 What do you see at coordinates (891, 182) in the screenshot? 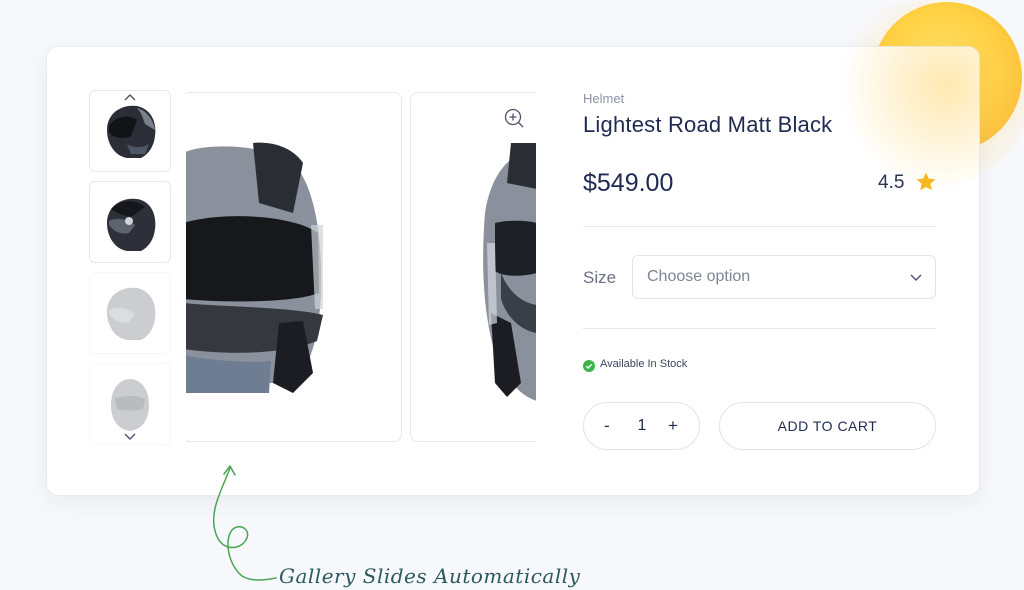
I see `product-rating: 4.5` at bounding box center [891, 182].